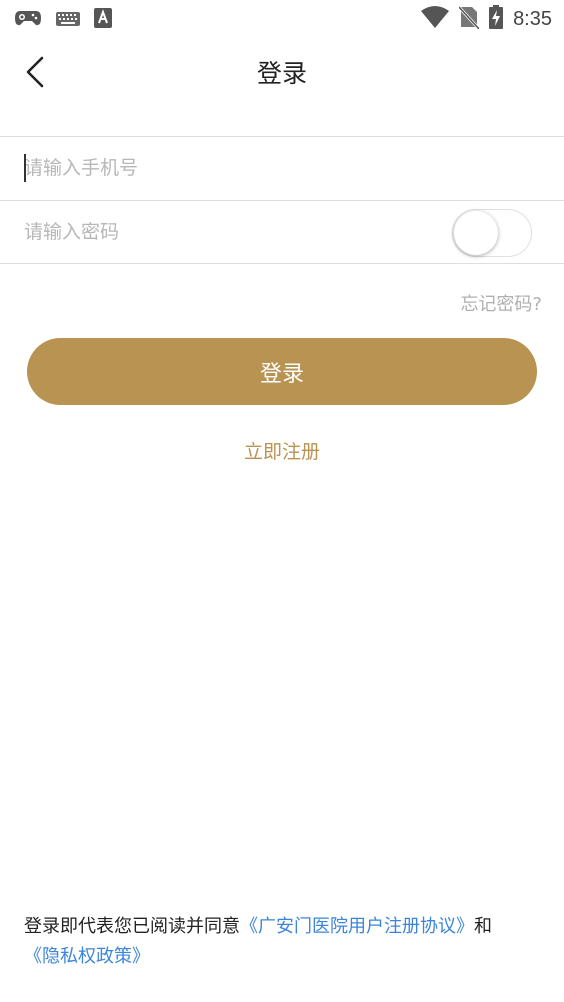 The height and width of the screenshot is (1002, 564). Describe the element at coordinates (486, 19) in the screenshot. I see `status-bar-right: 8:35` at that location.